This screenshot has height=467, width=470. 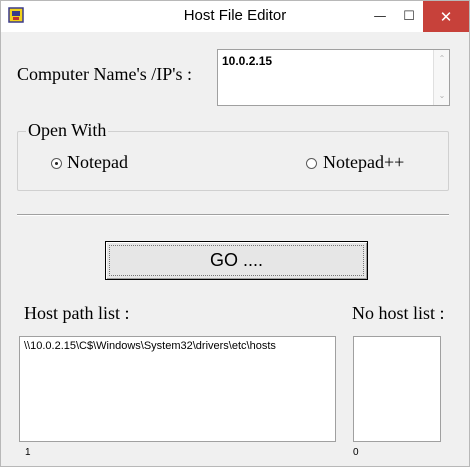 What do you see at coordinates (28, 452) in the screenshot?
I see `host-path-count: 1` at bounding box center [28, 452].